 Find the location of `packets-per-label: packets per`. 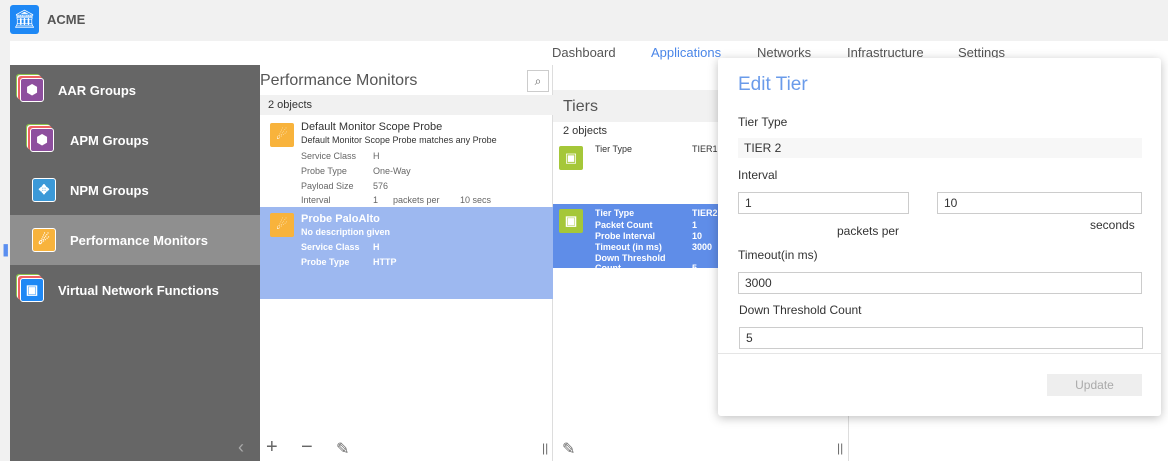

packets-per-label: packets per is located at coordinates (868, 231).